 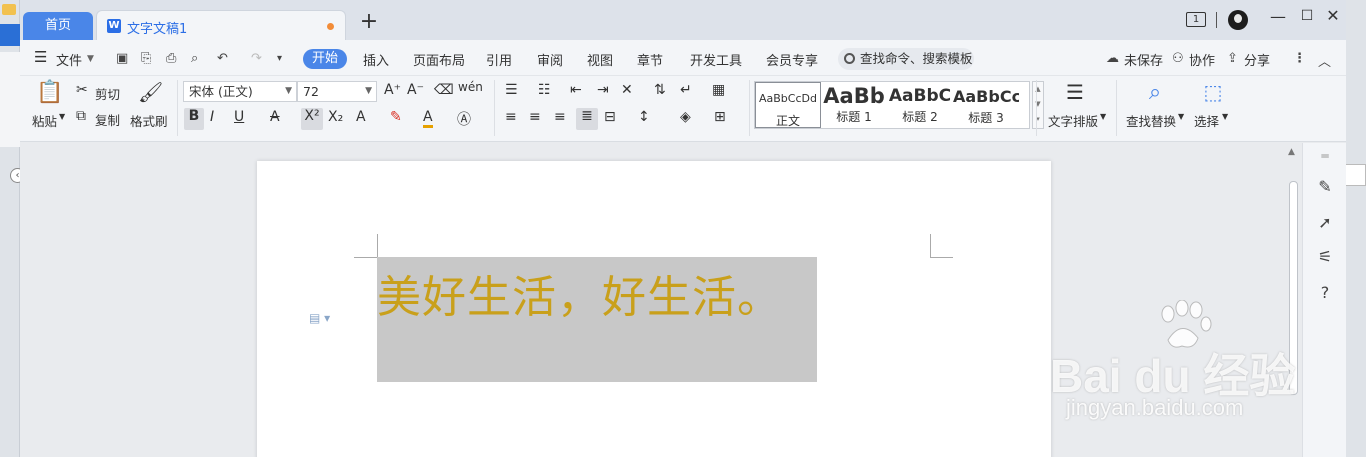 What do you see at coordinates (1325, 257) in the screenshot?
I see `settings-sliders-icon: ⚟` at bounding box center [1325, 257].